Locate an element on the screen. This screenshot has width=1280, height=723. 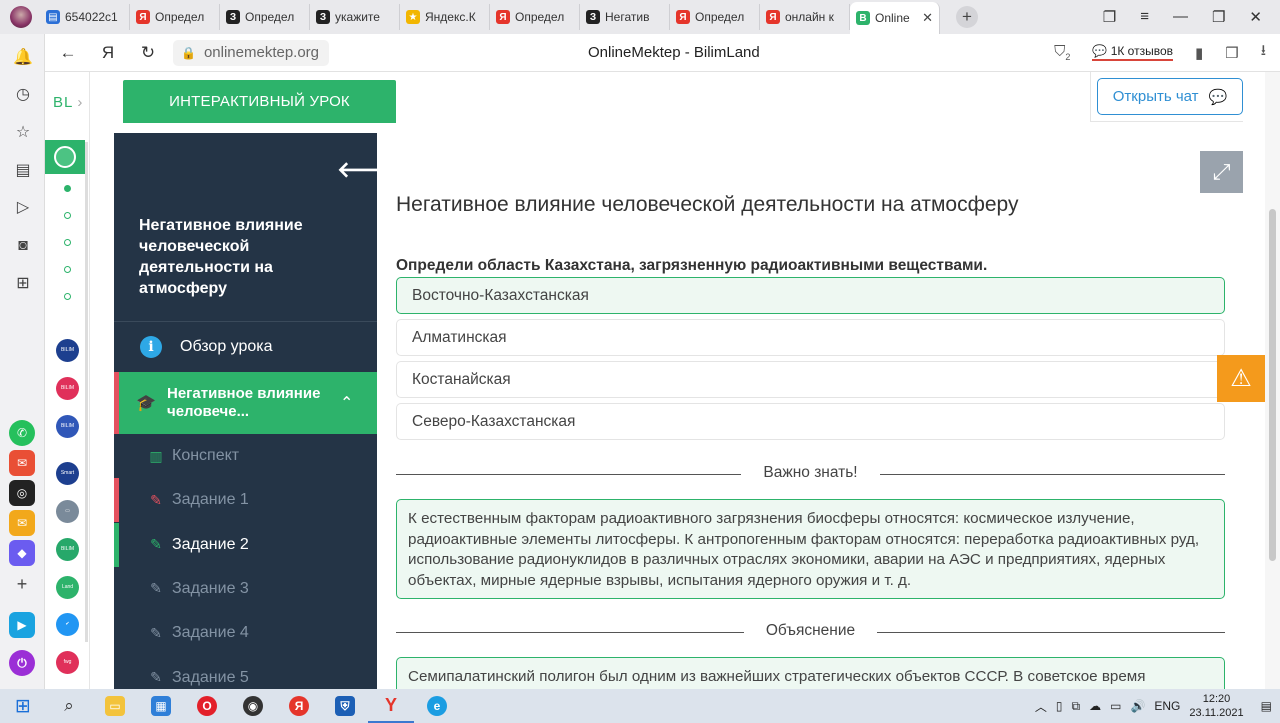
add-panel-icon: + is located at coordinates (22, 584).